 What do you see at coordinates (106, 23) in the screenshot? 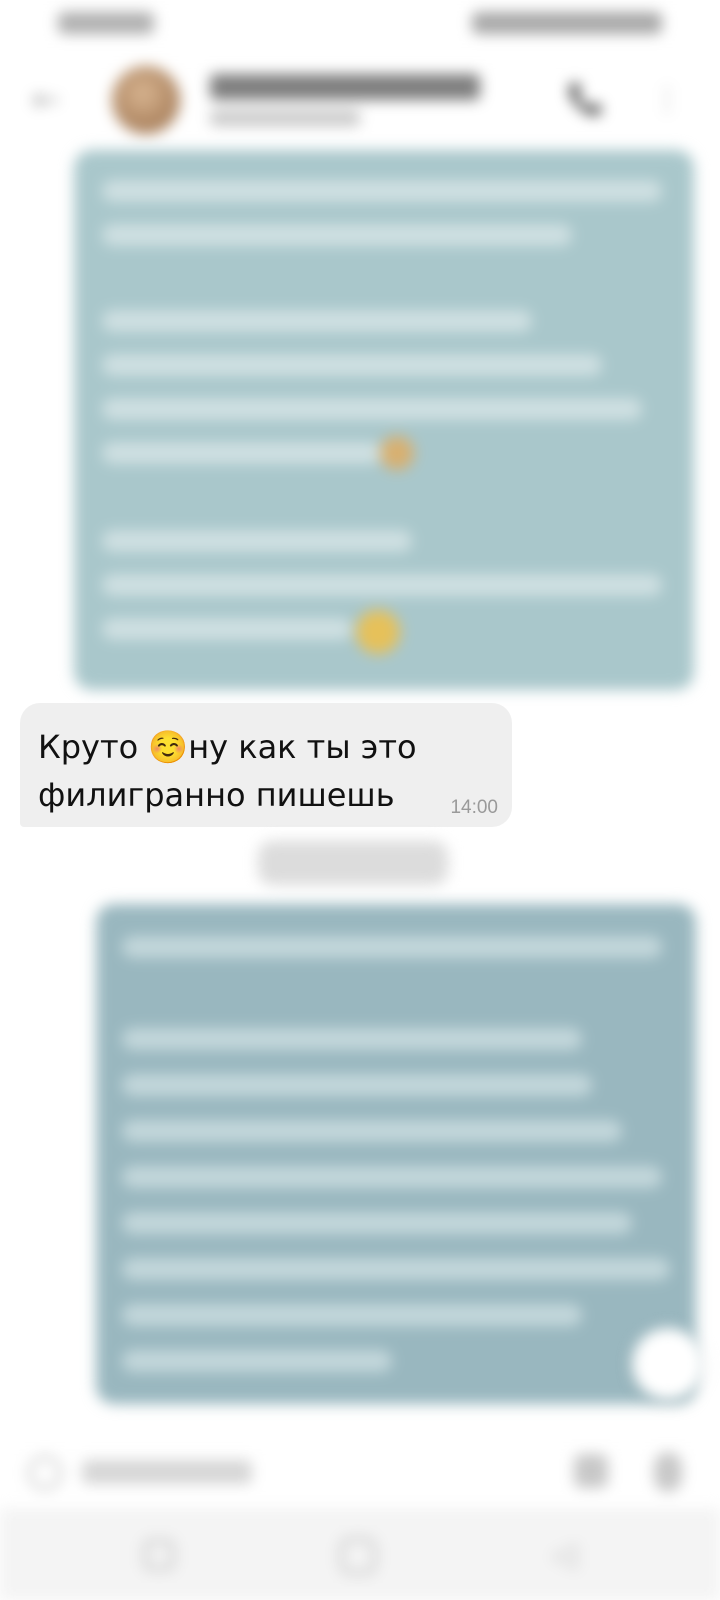
I see `status-time` at bounding box center [106, 23].